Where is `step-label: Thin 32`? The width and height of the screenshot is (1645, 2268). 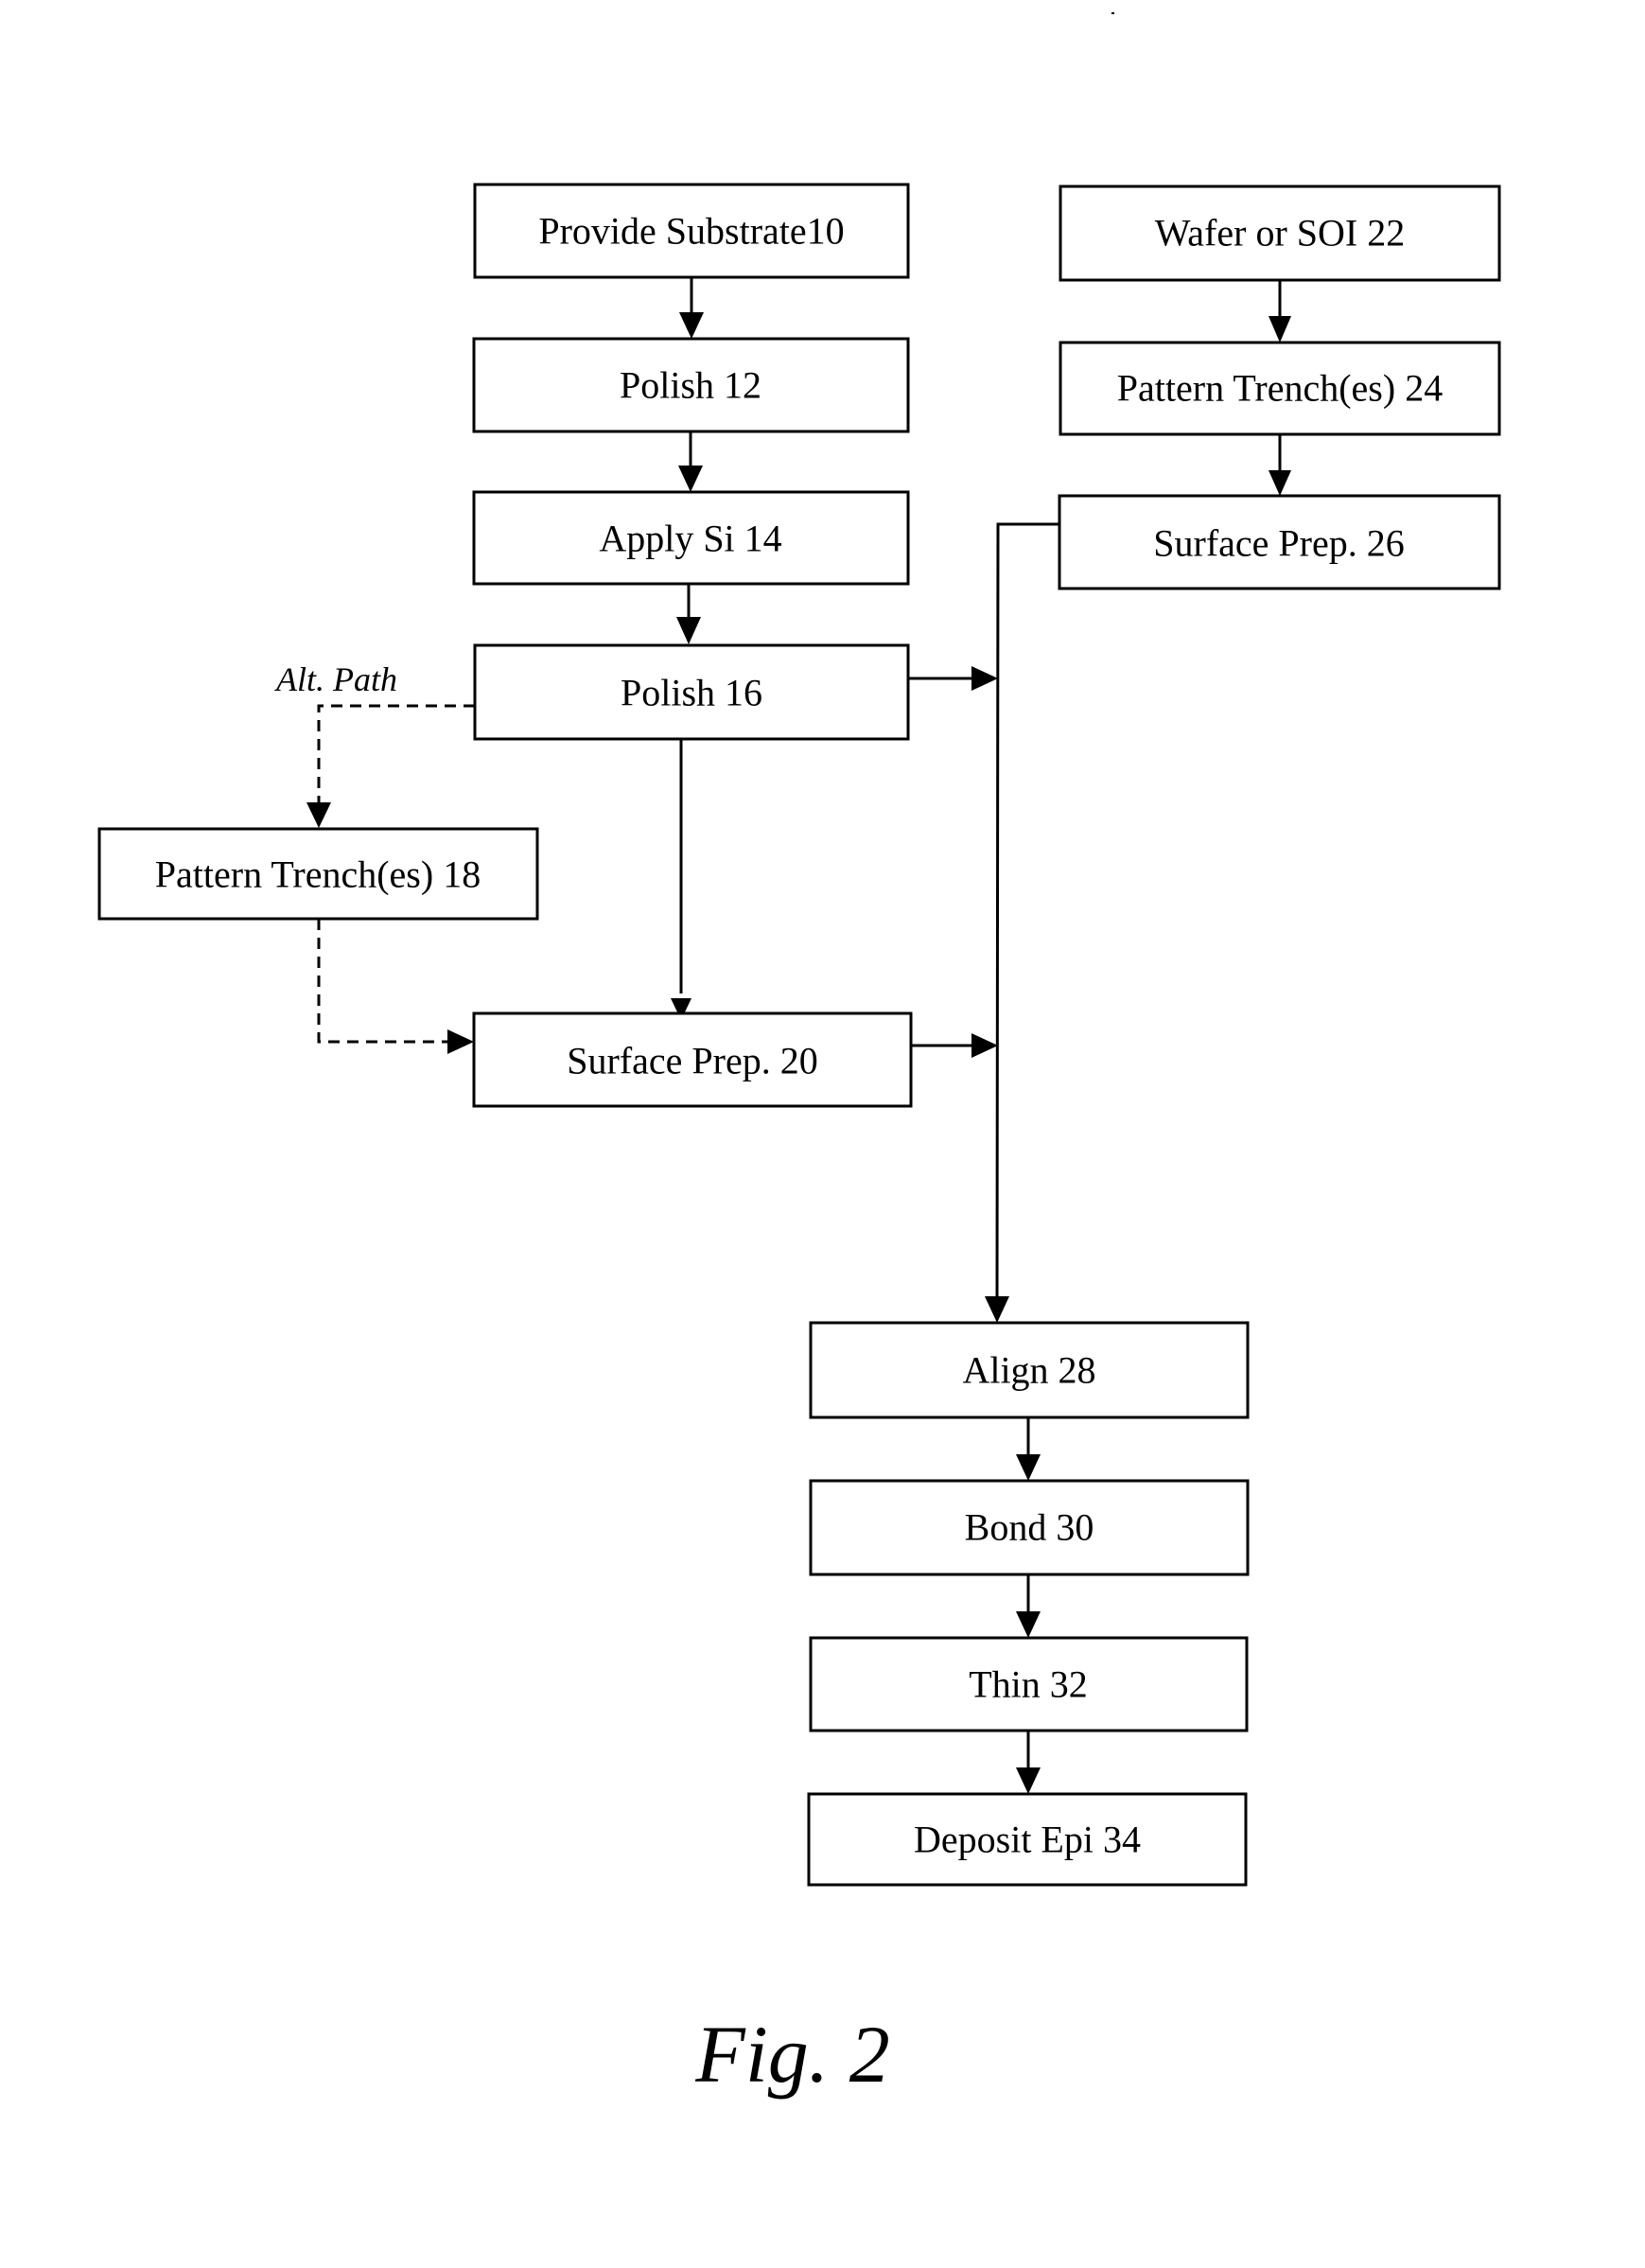 step-label: Thin 32 is located at coordinates (1028, 1685).